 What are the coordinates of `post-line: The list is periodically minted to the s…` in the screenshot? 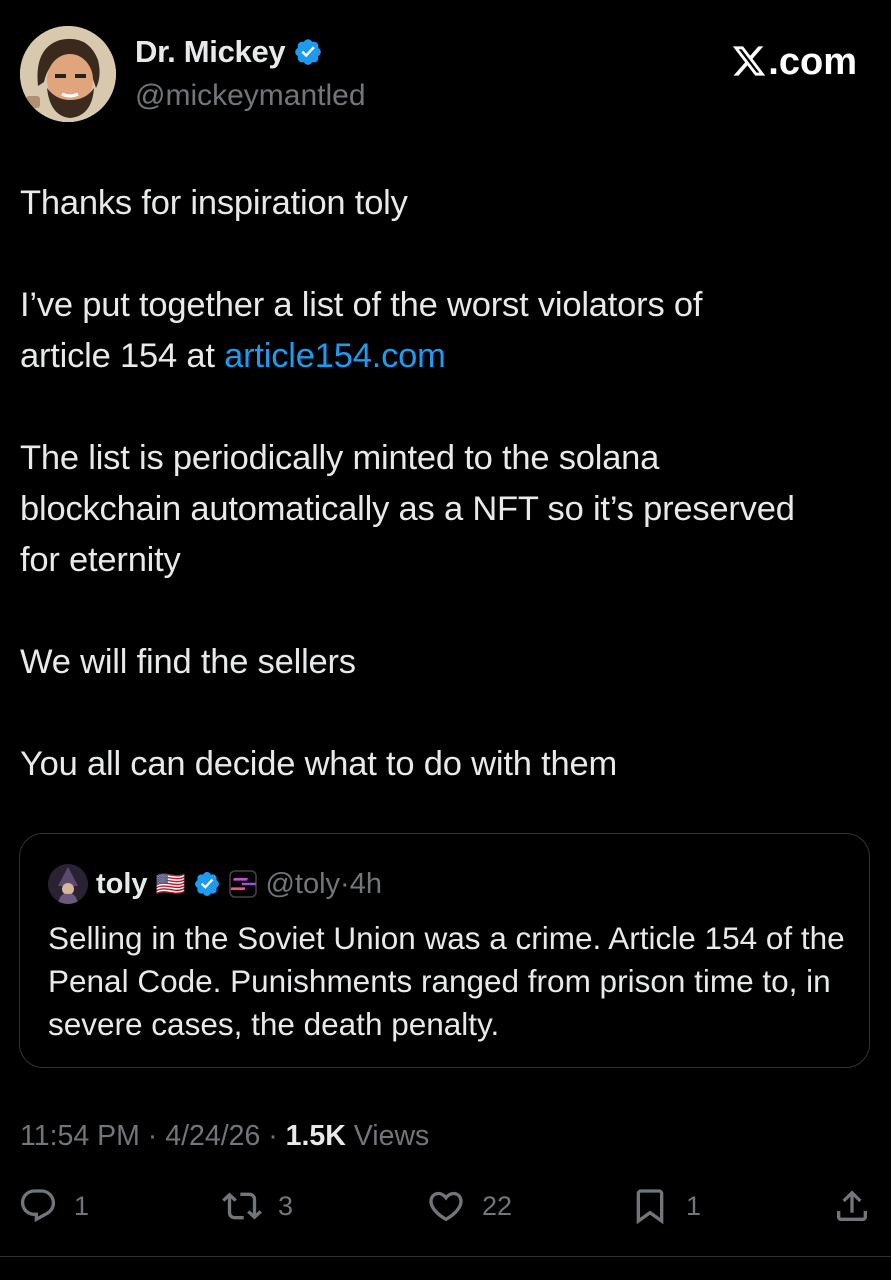 It's located at (340, 458).